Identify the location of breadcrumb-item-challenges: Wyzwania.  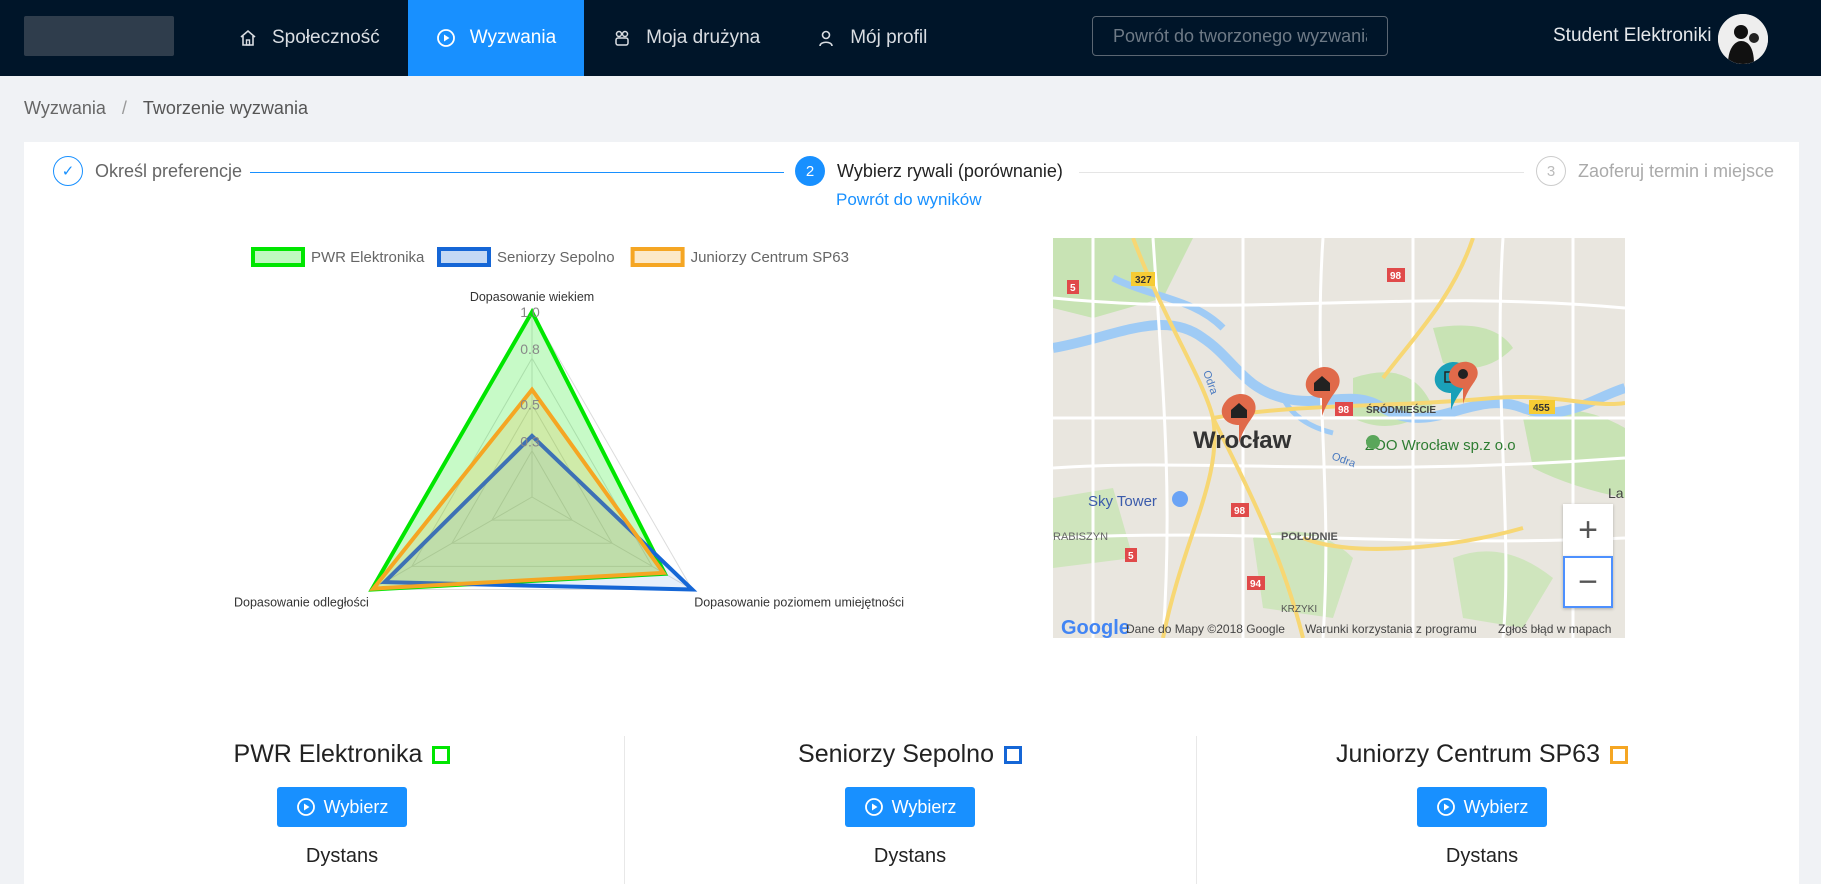
(65, 108).